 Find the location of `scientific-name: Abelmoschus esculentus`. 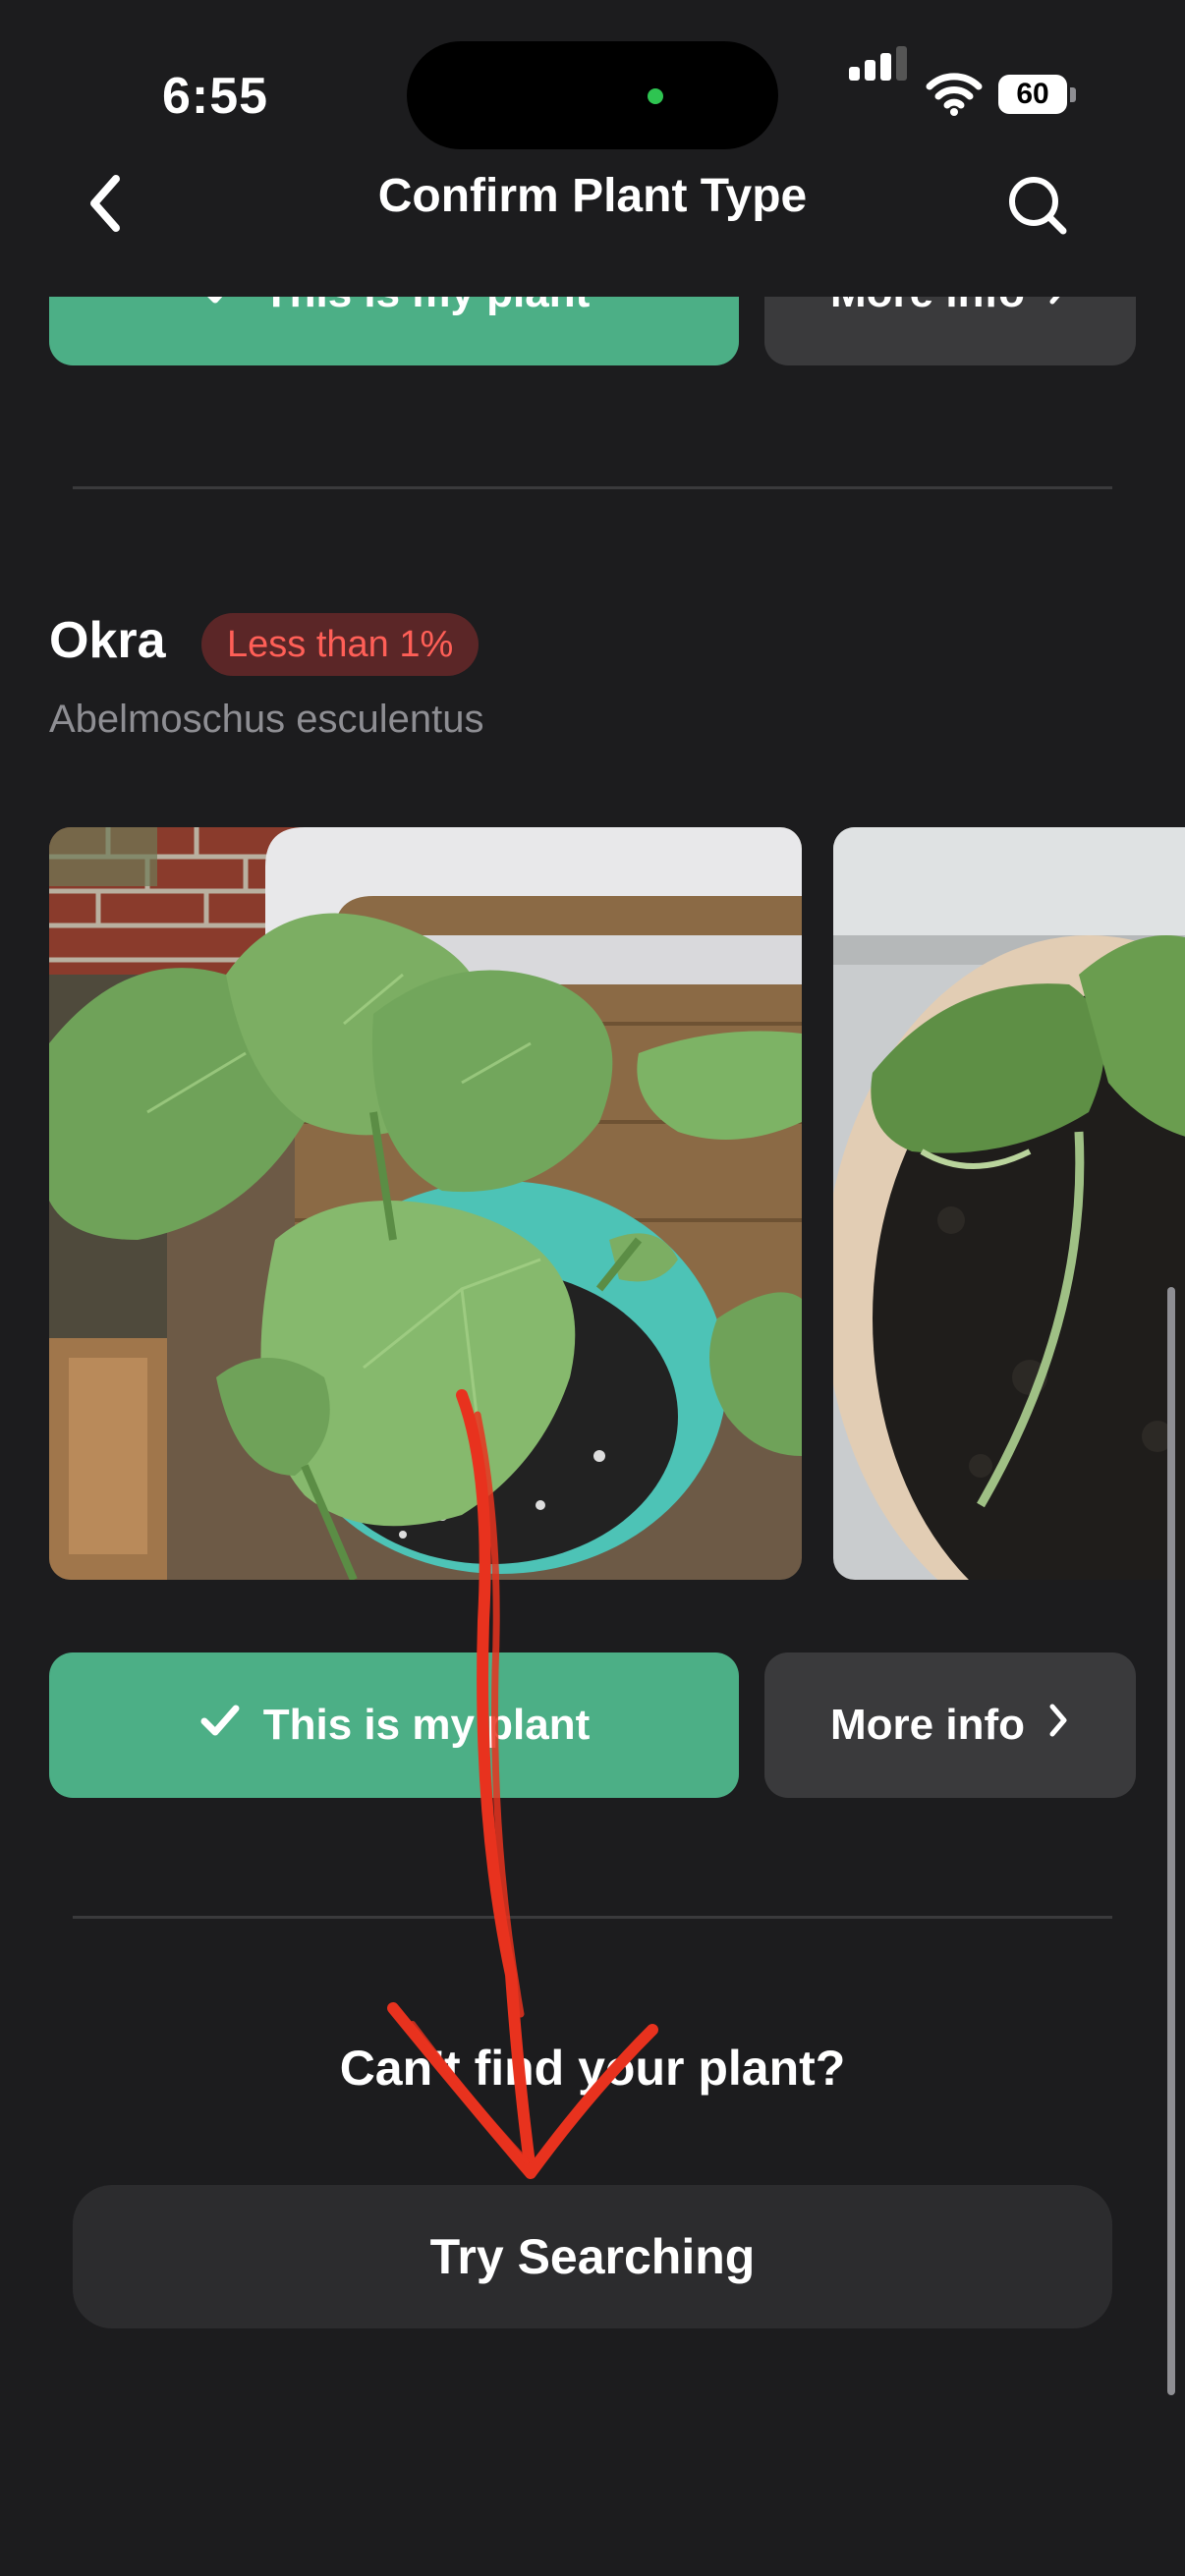

scientific-name: Abelmoschus esculentus is located at coordinates (266, 719).